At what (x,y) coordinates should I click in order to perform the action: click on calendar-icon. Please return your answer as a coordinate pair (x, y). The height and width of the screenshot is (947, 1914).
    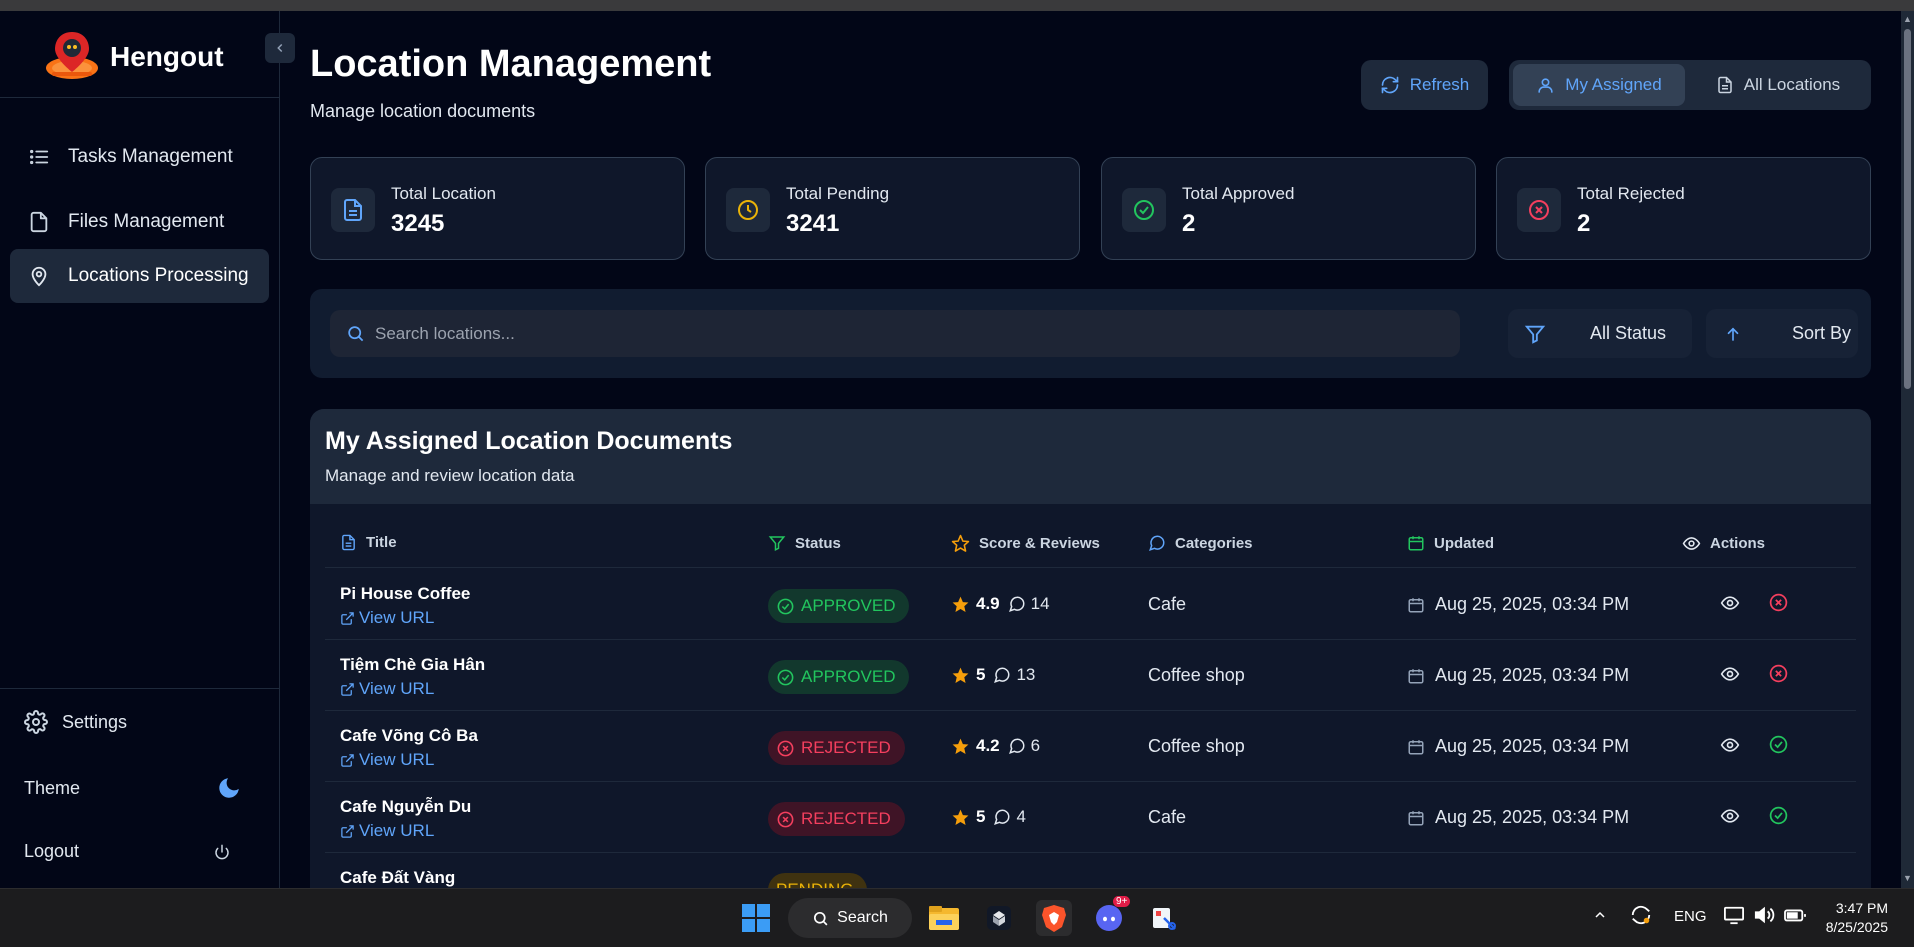
    Looking at the image, I should click on (1416, 675).